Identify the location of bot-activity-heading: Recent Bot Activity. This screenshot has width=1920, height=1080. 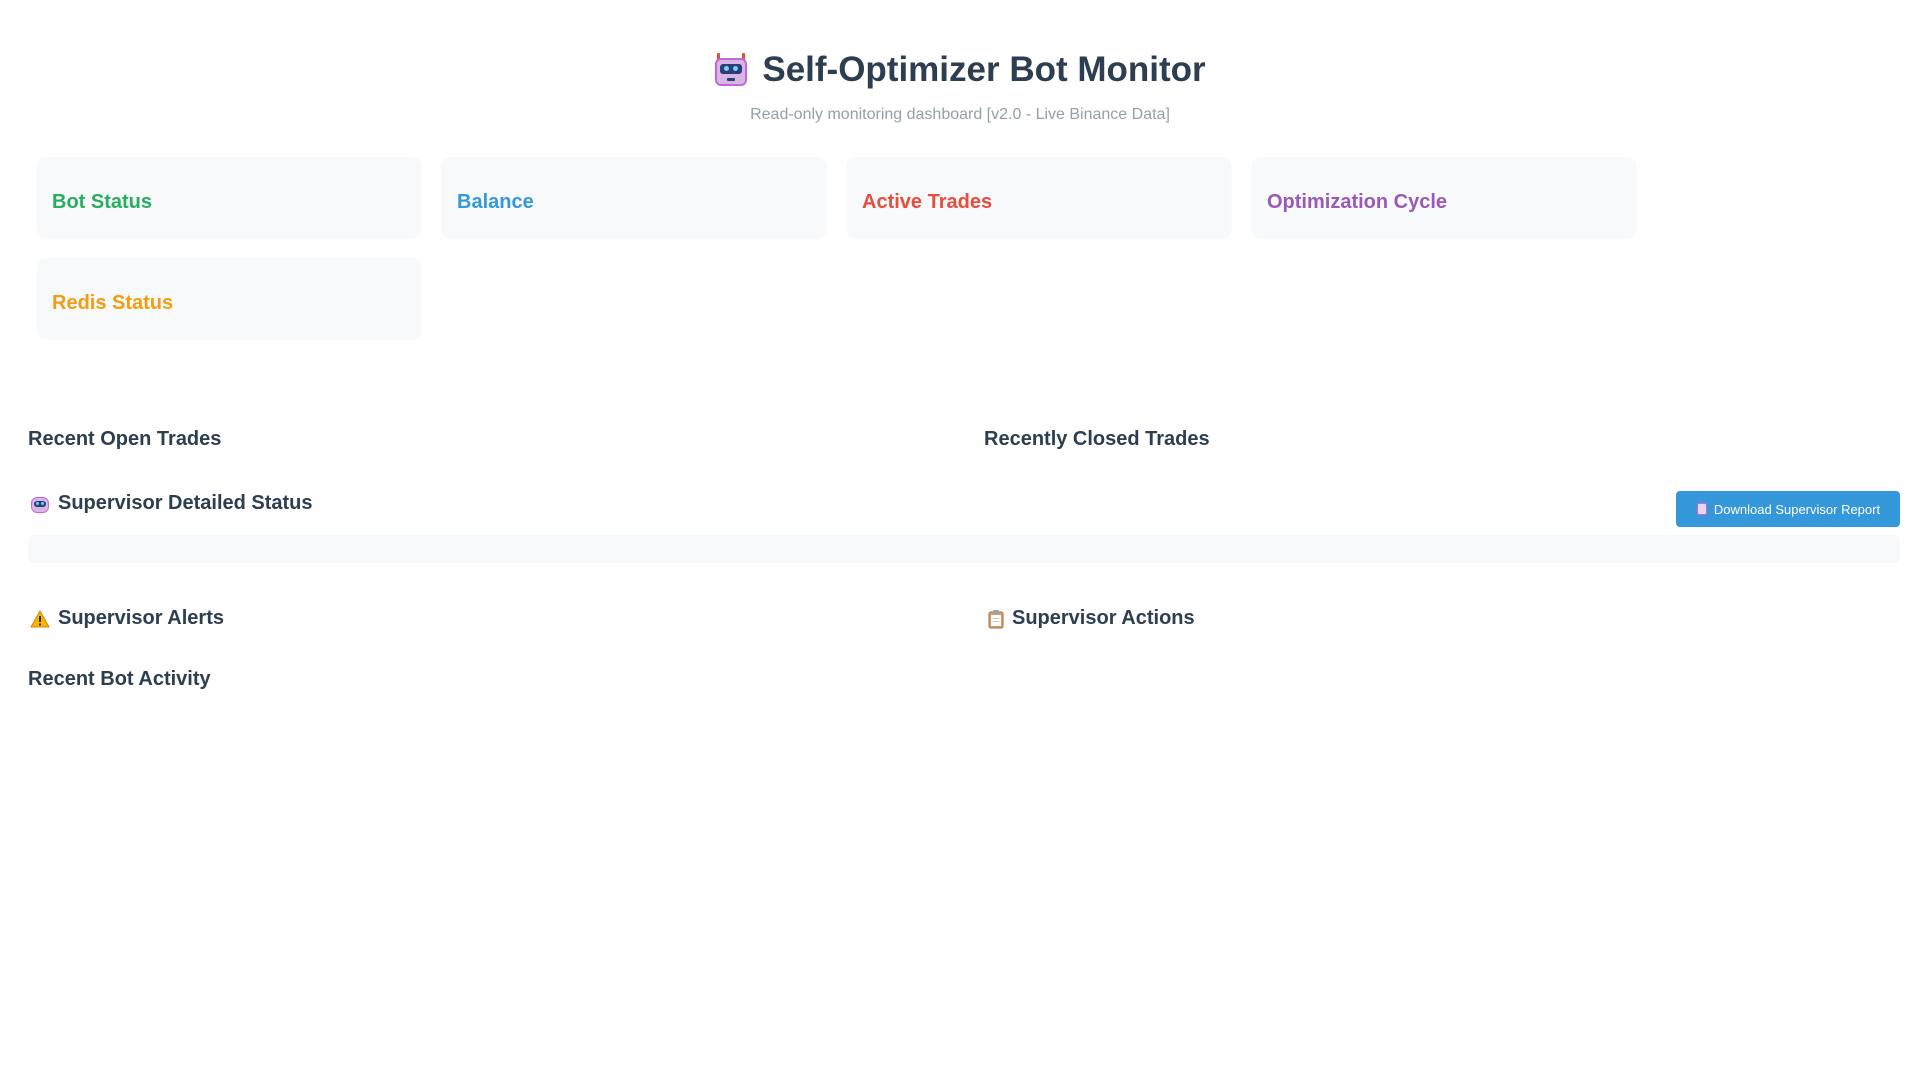
(119, 679).